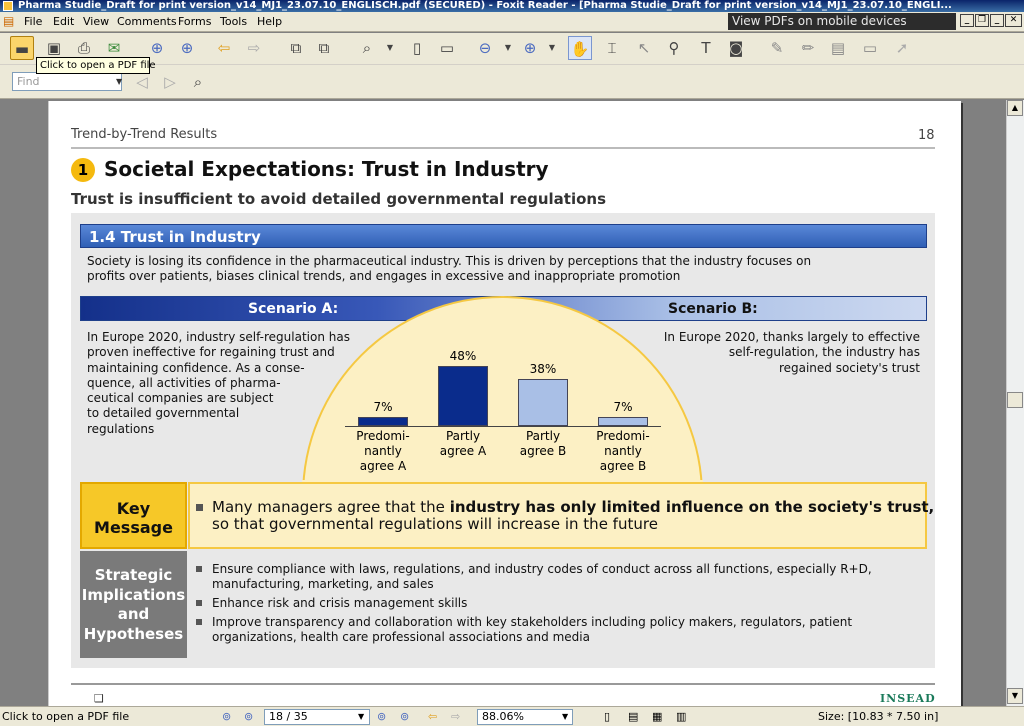  I want to click on hand-tool-icon: ✋, so click(580, 48).